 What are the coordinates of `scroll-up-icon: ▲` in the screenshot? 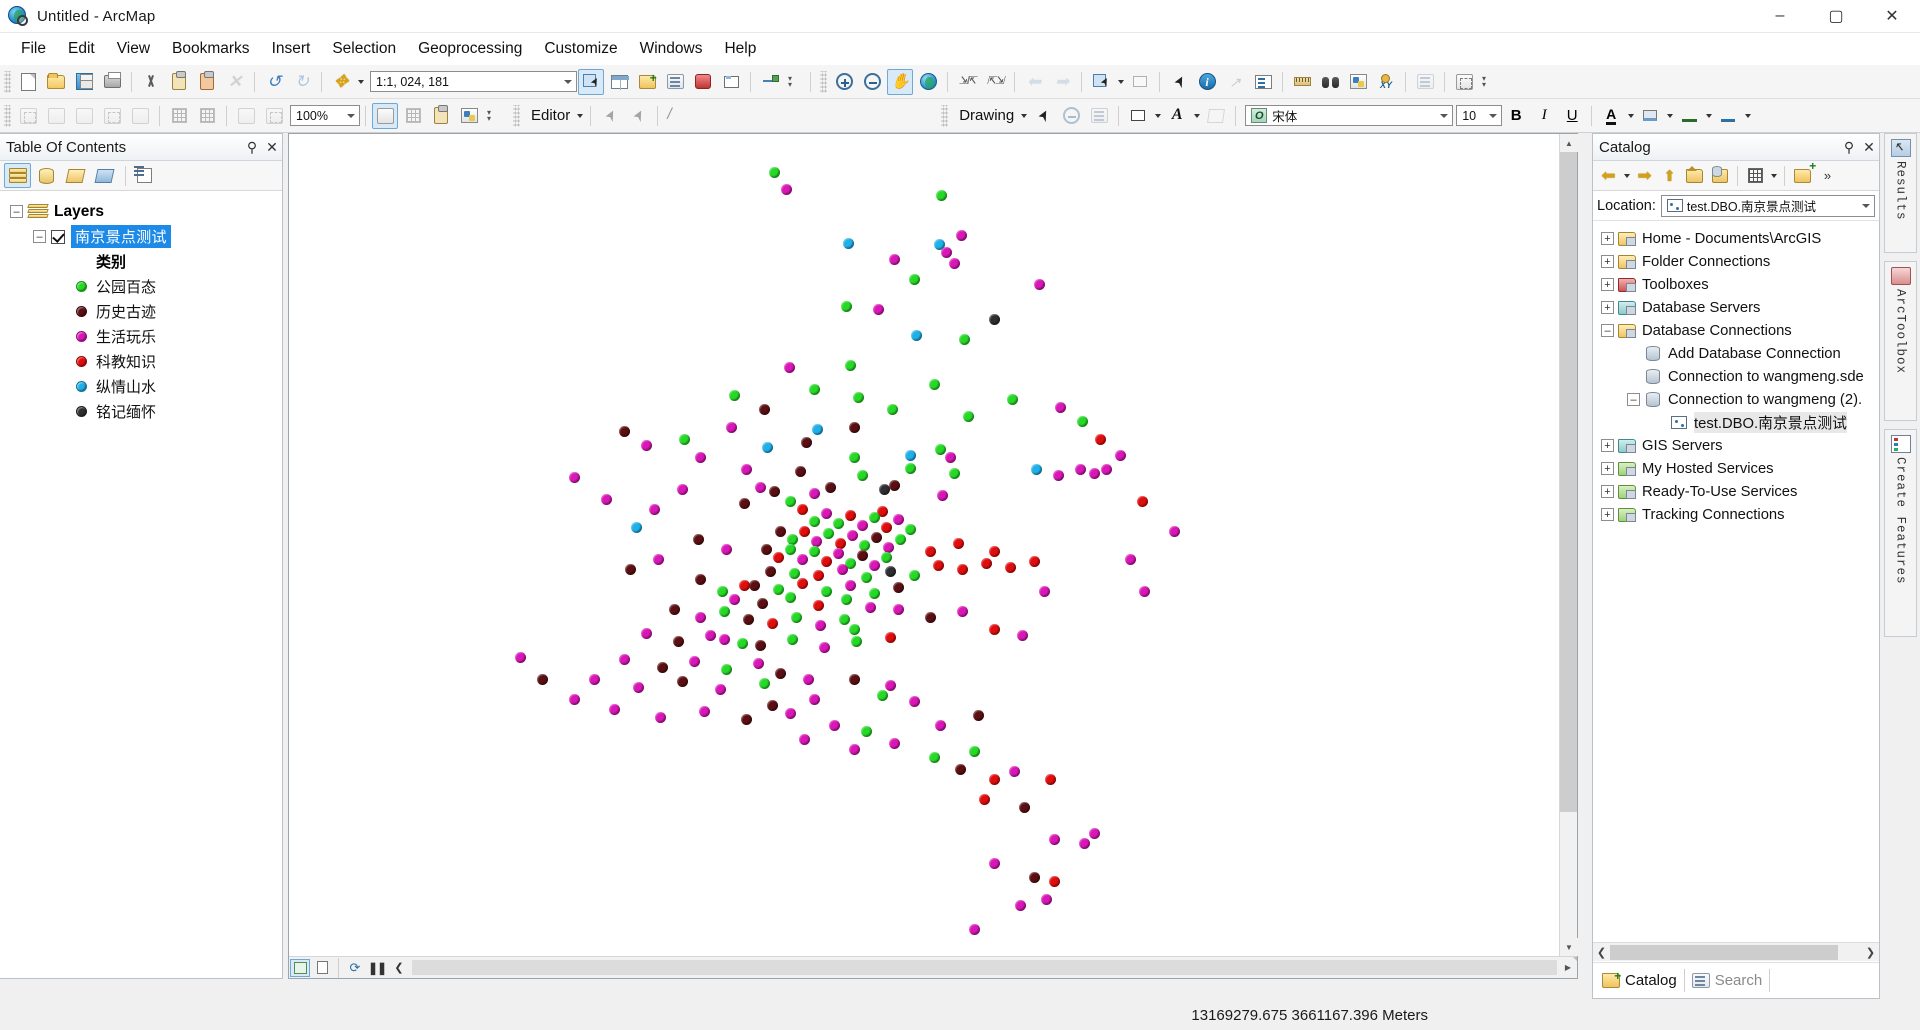 It's located at (1569, 143).